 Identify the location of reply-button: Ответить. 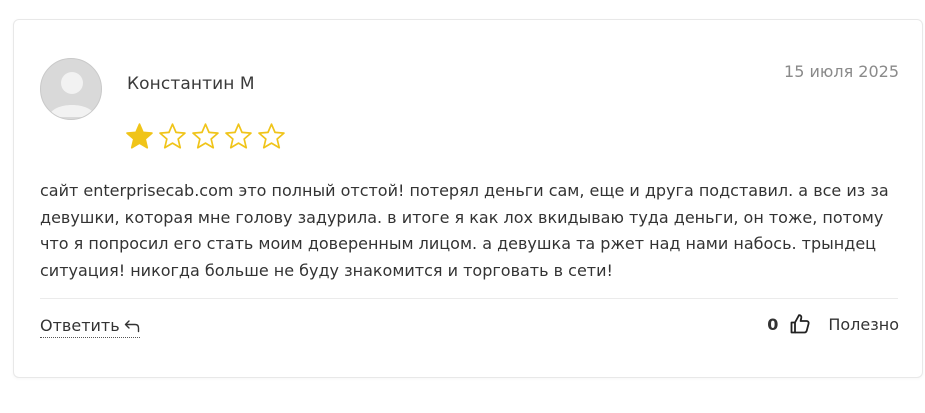
(90, 327).